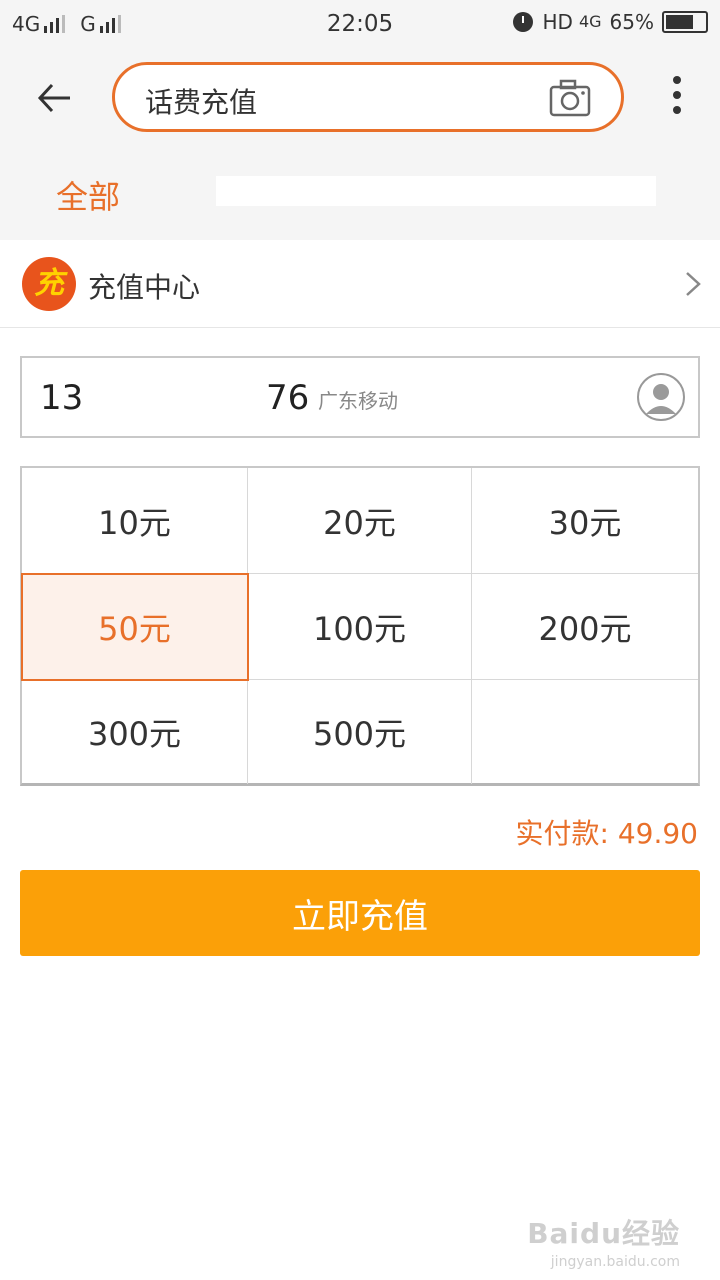 Image resolution: width=720 pixels, height=1280 pixels. What do you see at coordinates (585, 732) in the screenshot?
I see `amount-empty-cell` at bounding box center [585, 732].